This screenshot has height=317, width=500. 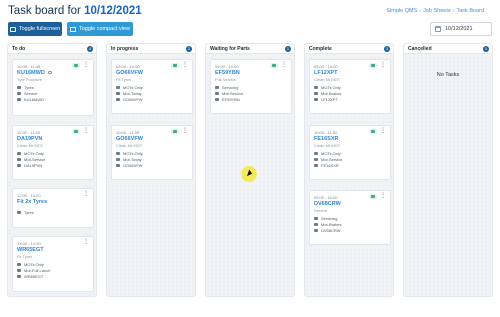 I want to click on toggle-fullscreen-label: Toggle fullscreen, so click(x=39, y=29).